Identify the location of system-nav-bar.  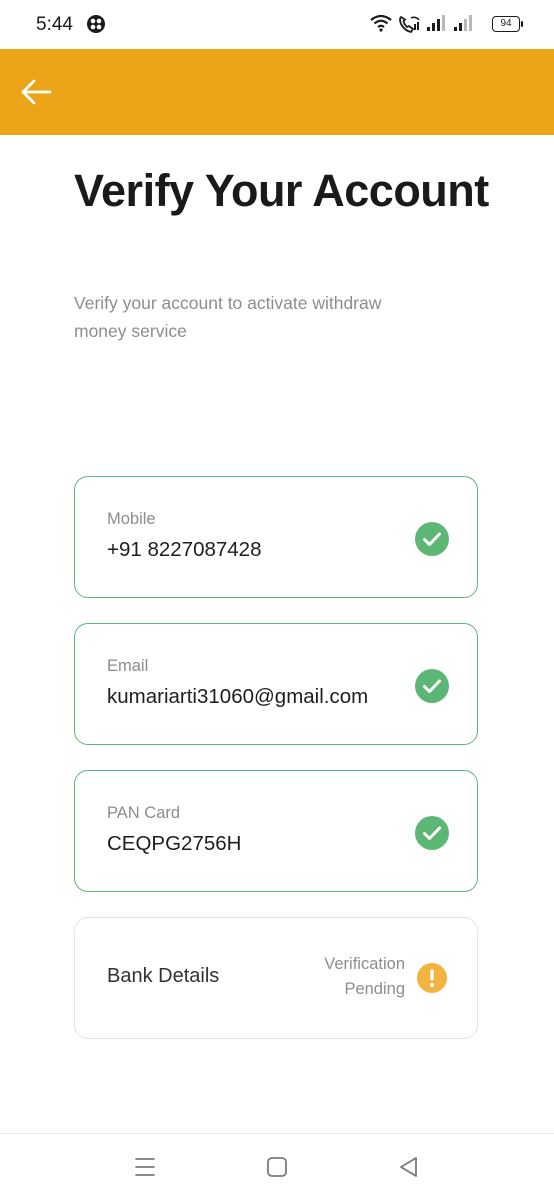
(277, 1167).